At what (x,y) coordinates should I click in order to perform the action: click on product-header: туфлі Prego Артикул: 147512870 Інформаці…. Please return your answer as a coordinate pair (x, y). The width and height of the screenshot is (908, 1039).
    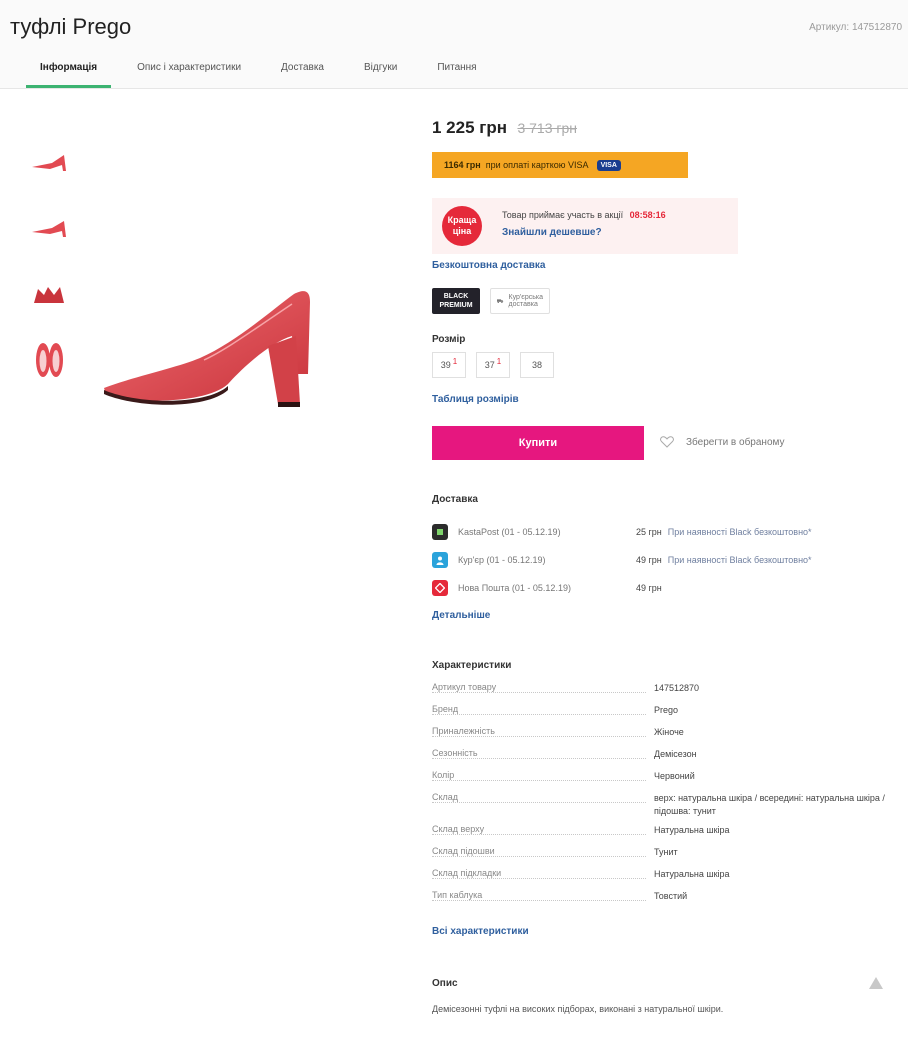
    Looking at the image, I should click on (454, 44).